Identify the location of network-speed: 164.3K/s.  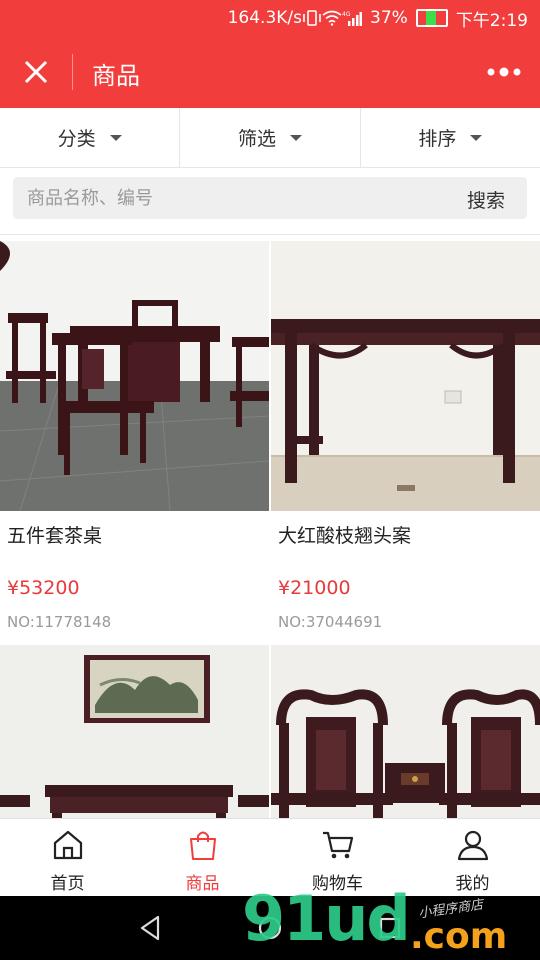
(265, 18).